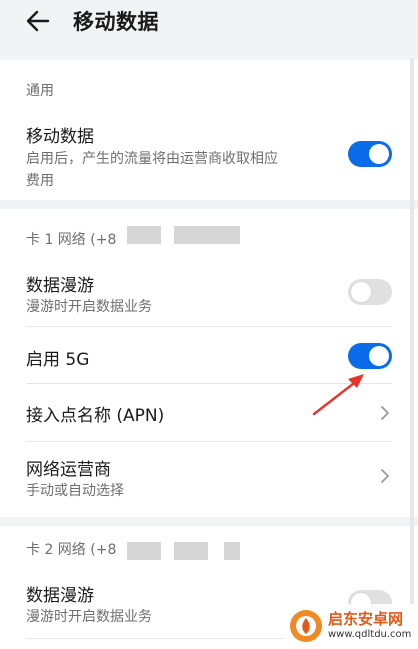  I want to click on scrollbar, so click(412, 338).